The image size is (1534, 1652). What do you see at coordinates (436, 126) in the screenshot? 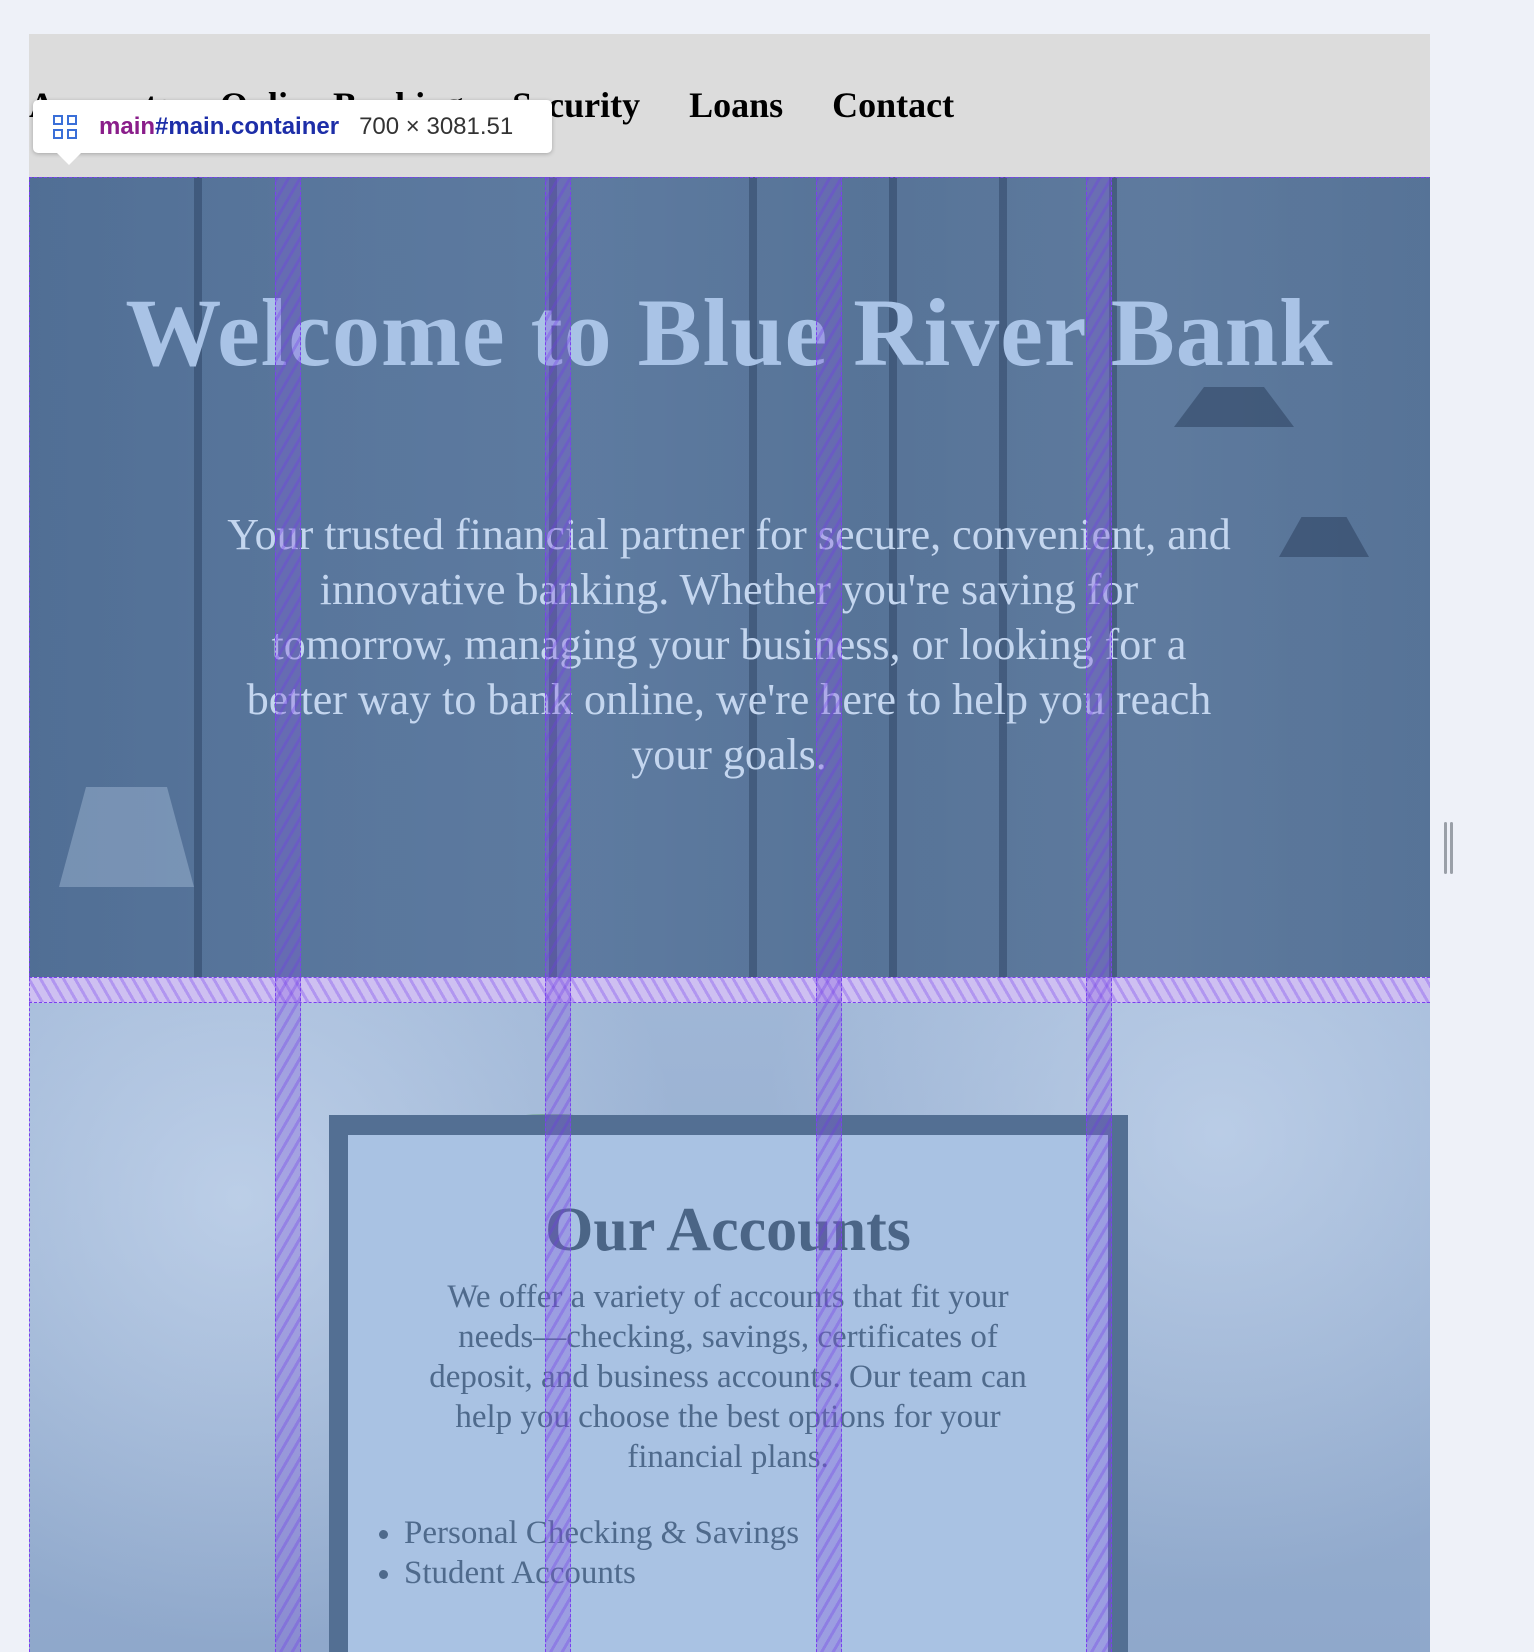
I see `tooltip-dimensions: 700 × 3081.51` at bounding box center [436, 126].